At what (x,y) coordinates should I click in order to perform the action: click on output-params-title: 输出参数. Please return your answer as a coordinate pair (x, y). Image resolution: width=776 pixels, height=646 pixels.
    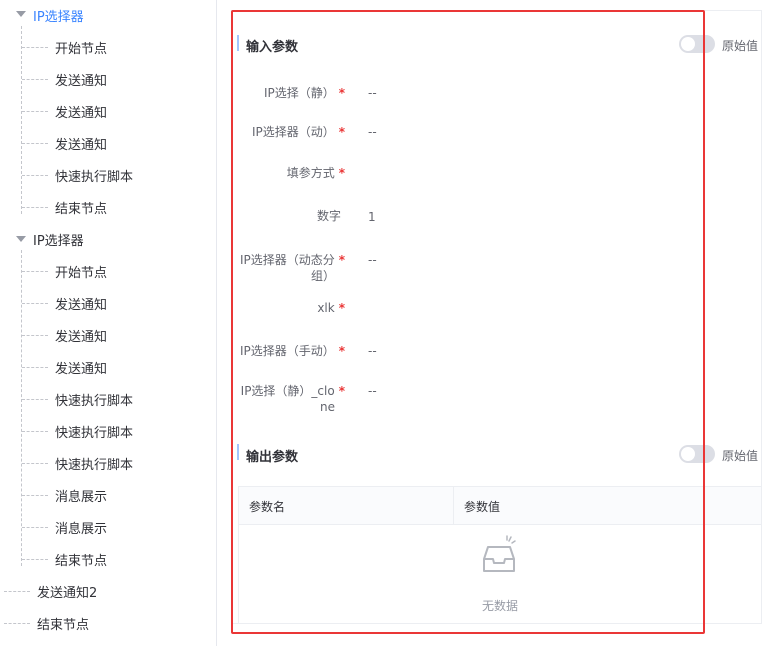
    Looking at the image, I should click on (272, 457).